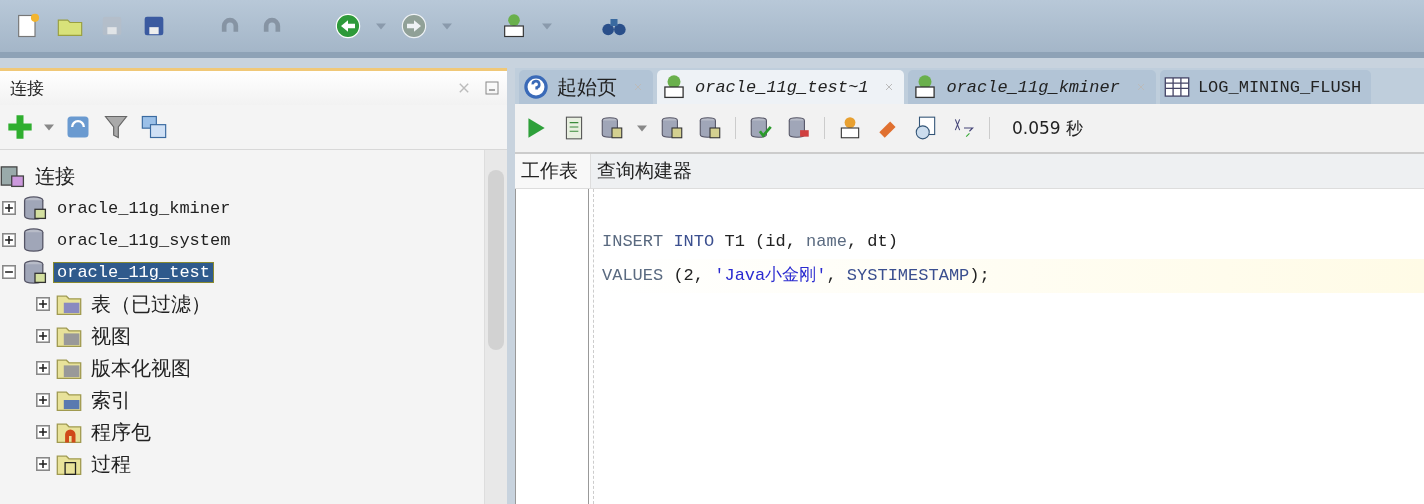 The image size is (1424, 504). Describe the element at coordinates (121, 432) in the screenshot. I see `tree-item: 程序包` at that location.